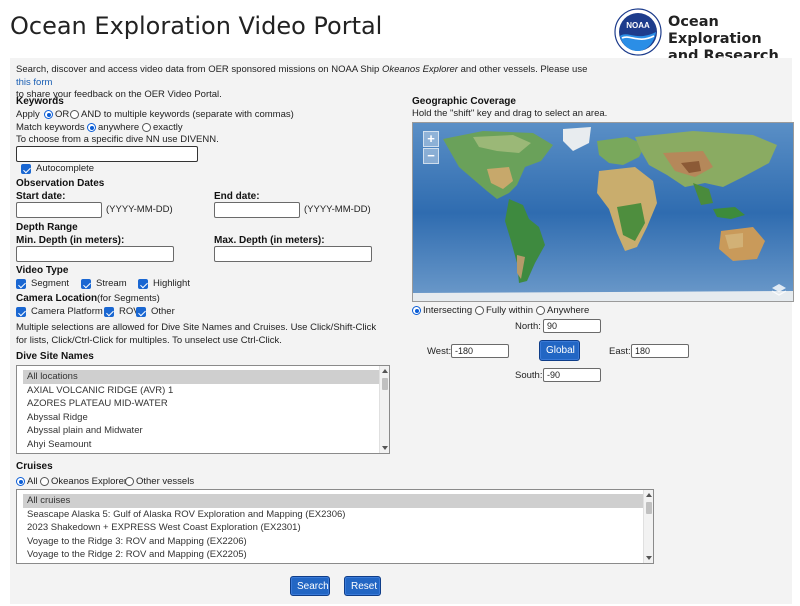 This screenshot has height=606, width=800. What do you see at coordinates (89, 481) in the screenshot?
I see `okeanos-label: Okeanos Explorer` at bounding box center [89, 481].